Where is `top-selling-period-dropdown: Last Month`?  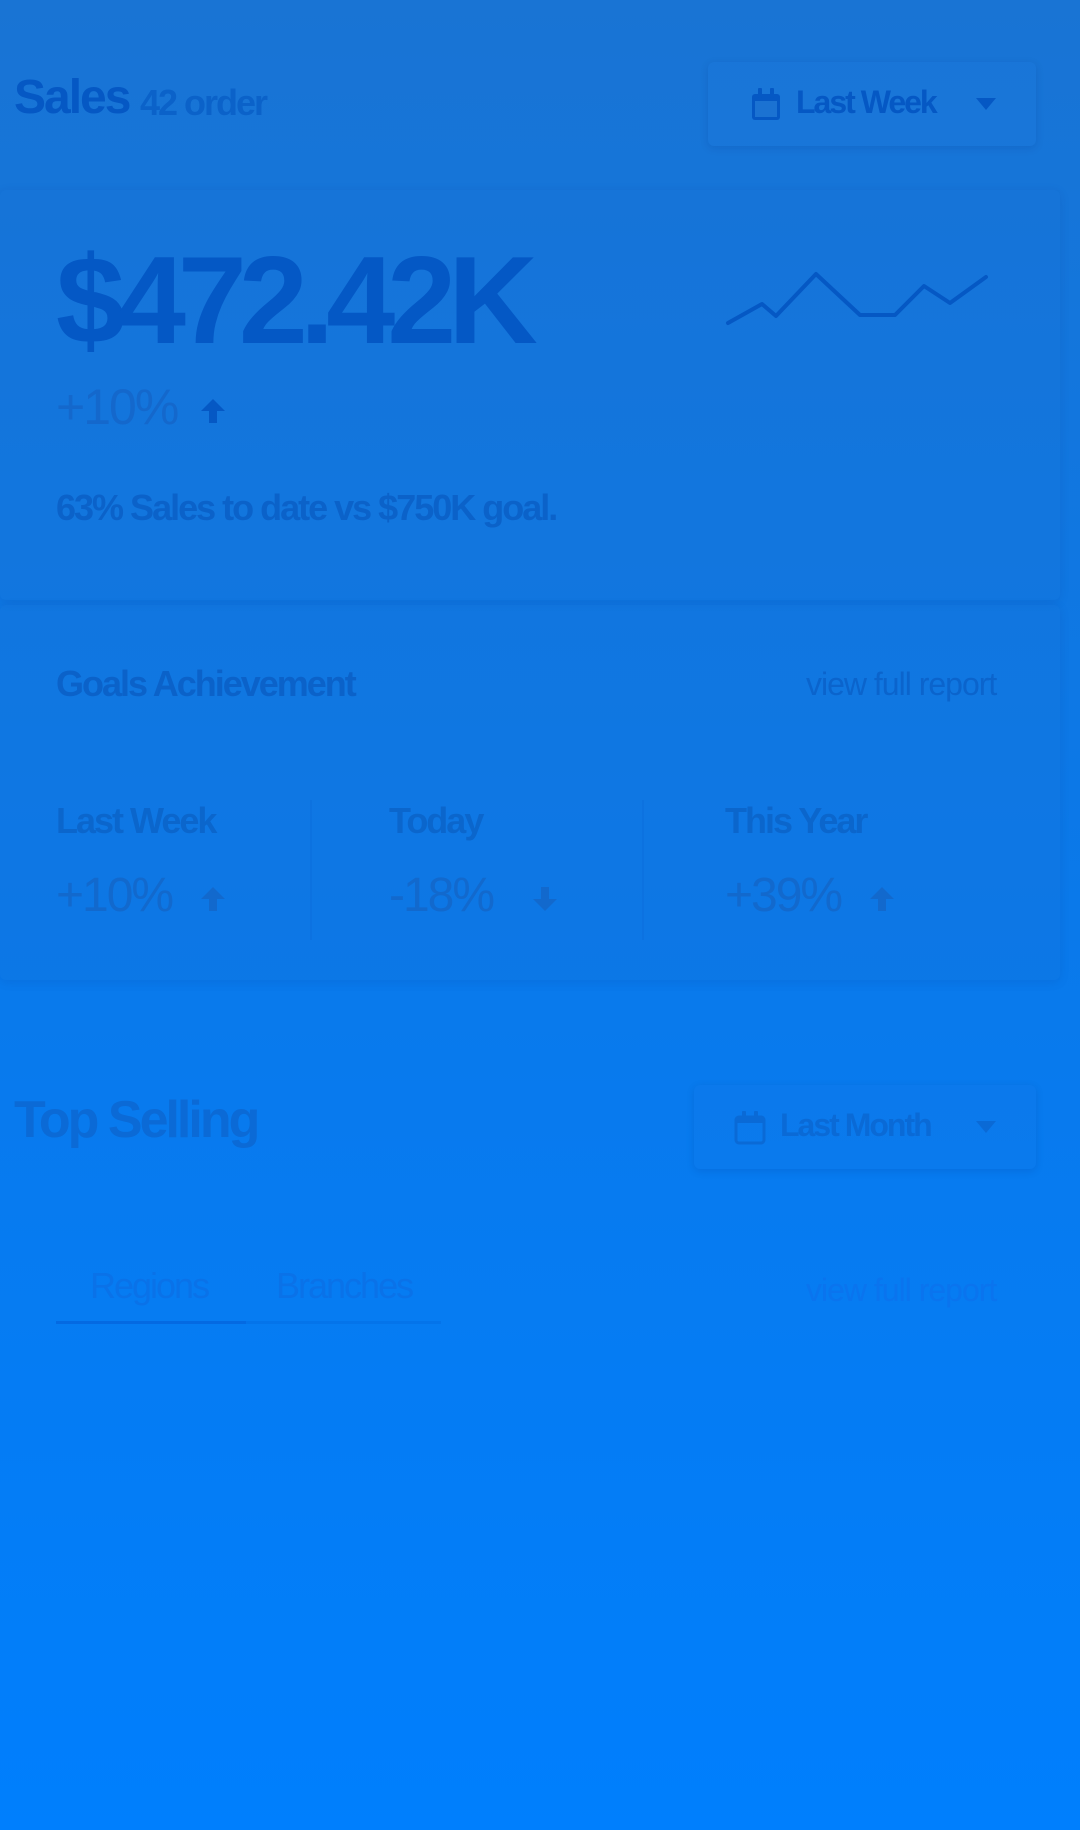
top-selling-period-dropdown: Last Month is located at coordinates (865, 1127).